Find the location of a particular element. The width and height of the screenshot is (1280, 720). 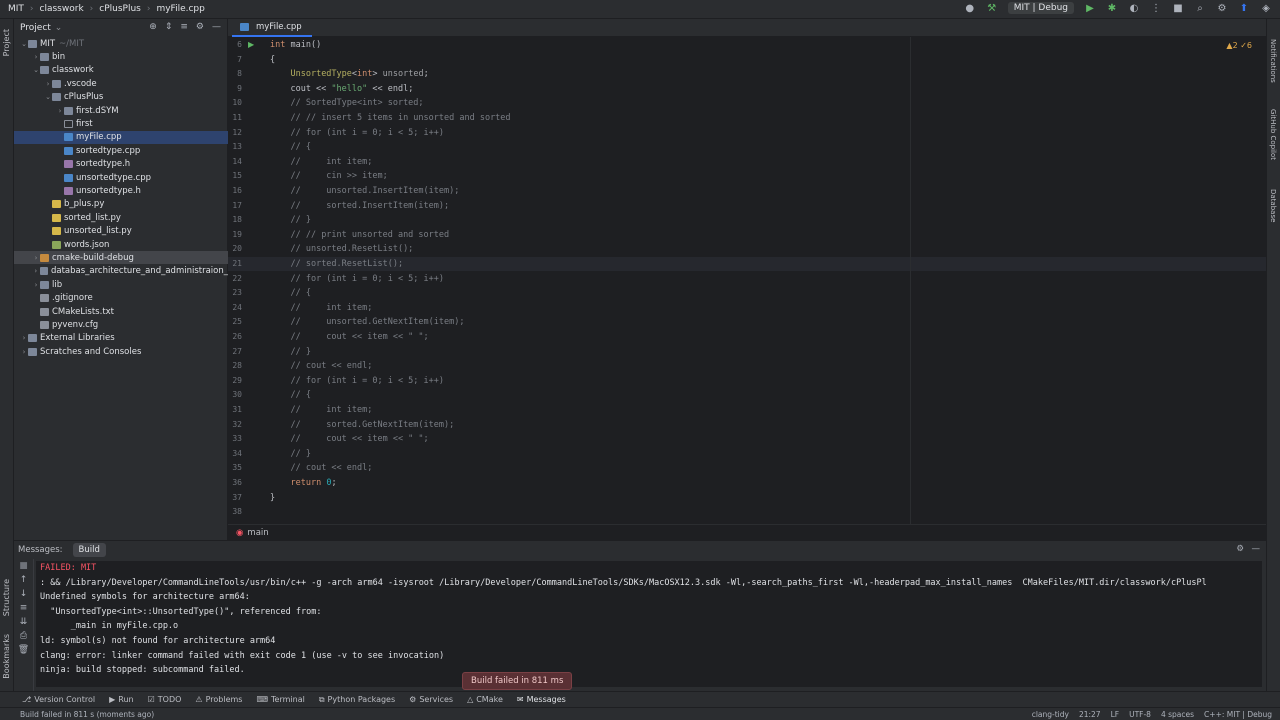

line-number: 34 is located at coordinates (235, 453).